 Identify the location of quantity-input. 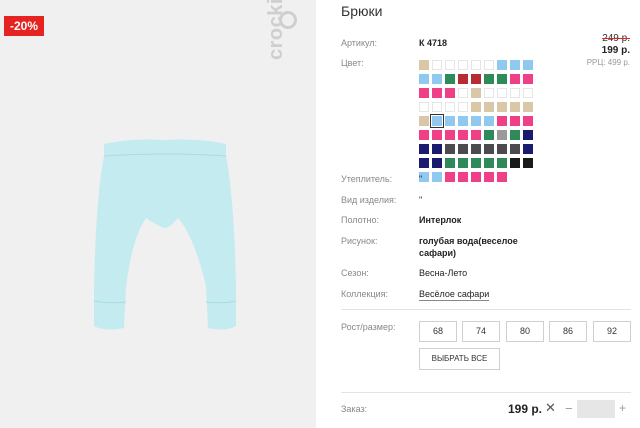
(596, 409).